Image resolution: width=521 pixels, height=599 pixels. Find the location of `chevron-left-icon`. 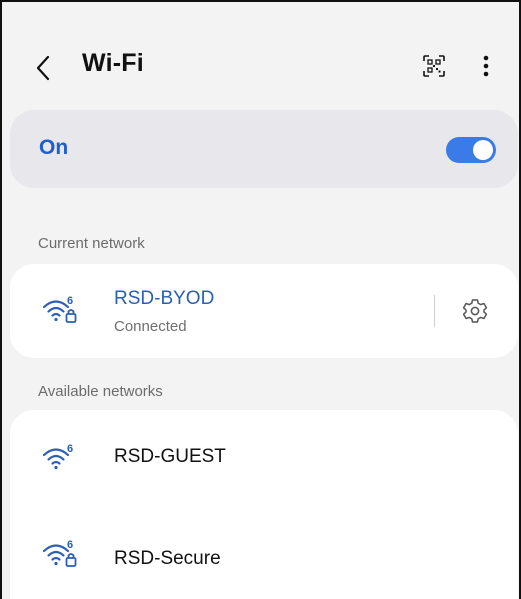

chevron-left-icon is located at coordinates (43, 68).